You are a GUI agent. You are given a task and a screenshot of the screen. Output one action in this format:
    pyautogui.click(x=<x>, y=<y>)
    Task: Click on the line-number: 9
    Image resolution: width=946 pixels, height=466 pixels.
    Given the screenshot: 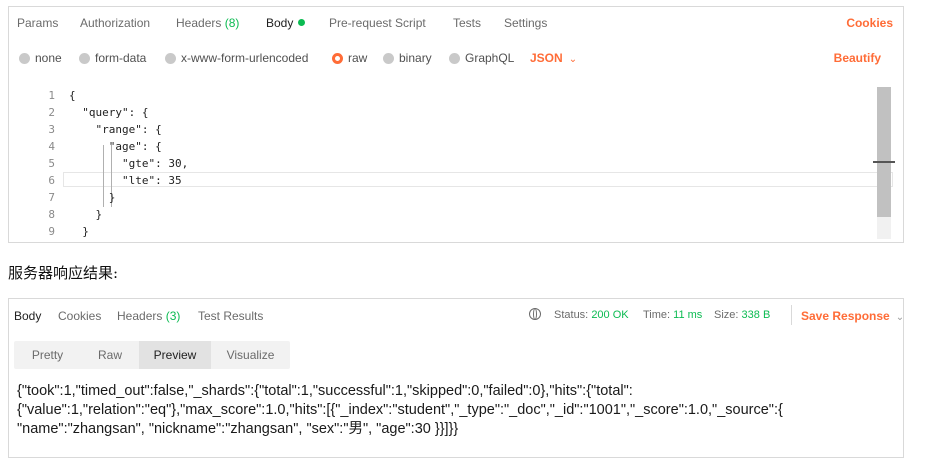 What is the action you would take?
    pyautogui.click(x=51, y=231)
    